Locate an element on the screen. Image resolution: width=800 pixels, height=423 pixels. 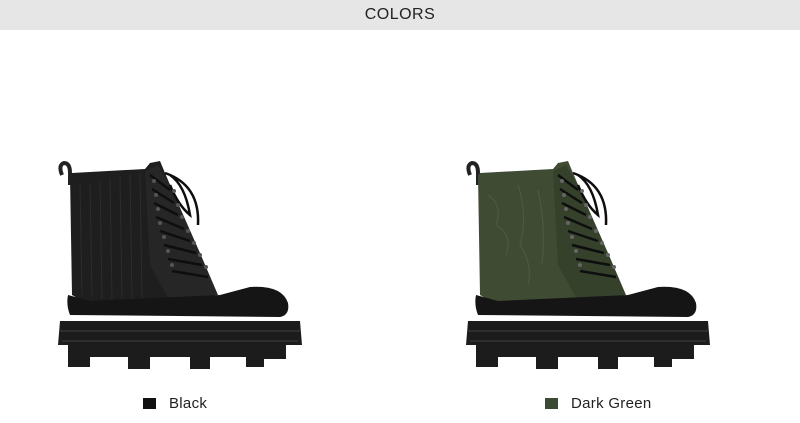
color-option-black: Black is located at coordinates (175, 403).